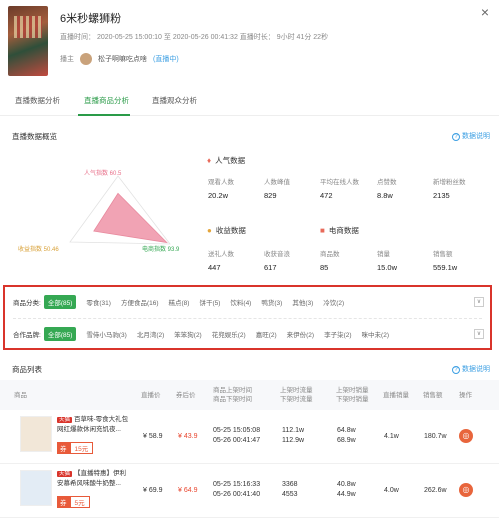 This screenshot has height=519, width=499. Describe the element at coordinates (383, 254) in the screenshot. I see `stat-label: 销量` at that location.